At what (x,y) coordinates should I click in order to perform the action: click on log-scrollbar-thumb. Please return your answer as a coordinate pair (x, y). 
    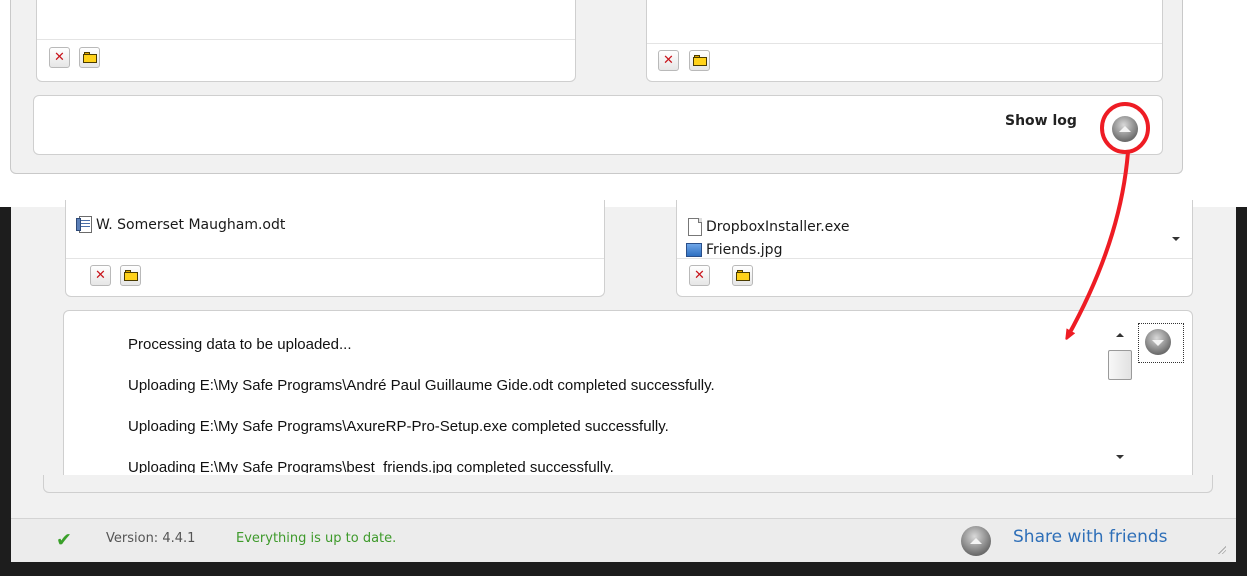
    Looking at the image, I should click on (1120, 365).